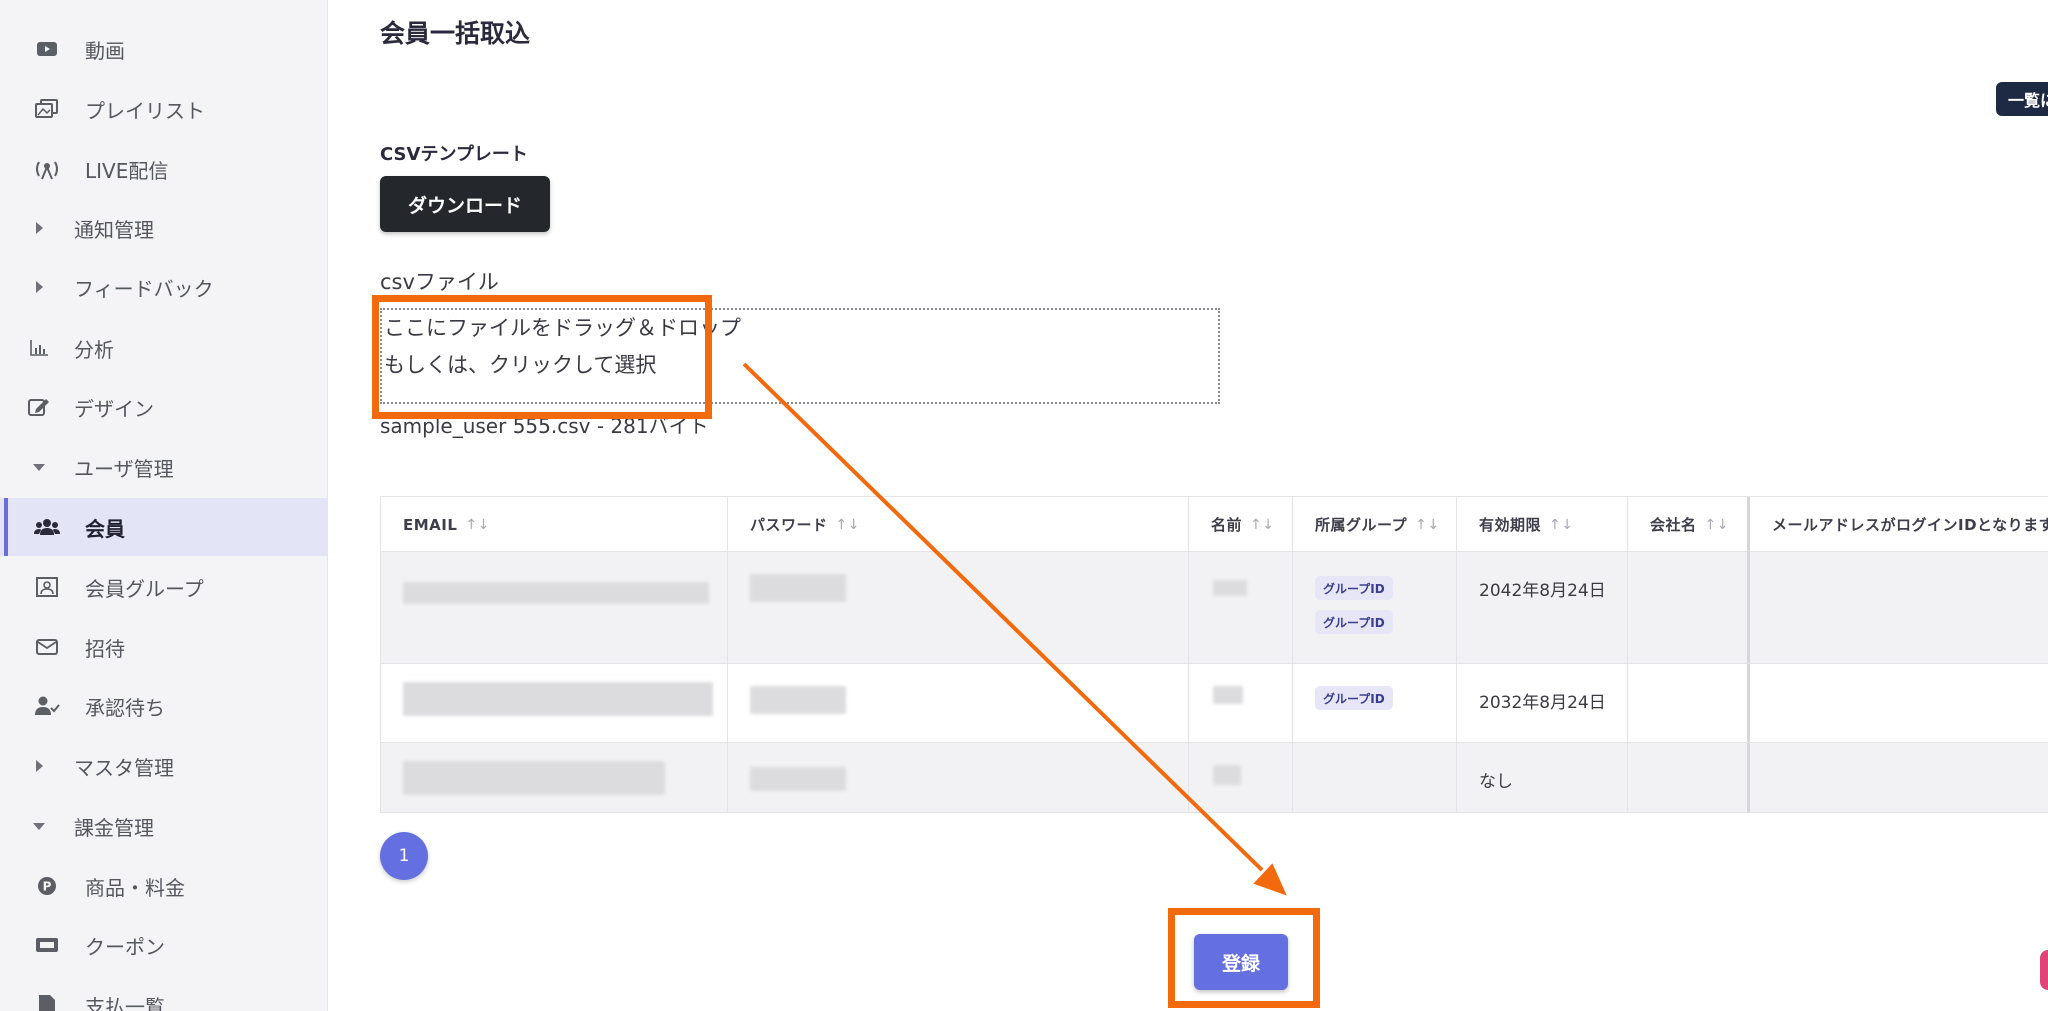 The image size is (2048, 1011). Describe the element at coordinates (1014, 629) in the screenshot. I see `annotation-arrow` at that location.